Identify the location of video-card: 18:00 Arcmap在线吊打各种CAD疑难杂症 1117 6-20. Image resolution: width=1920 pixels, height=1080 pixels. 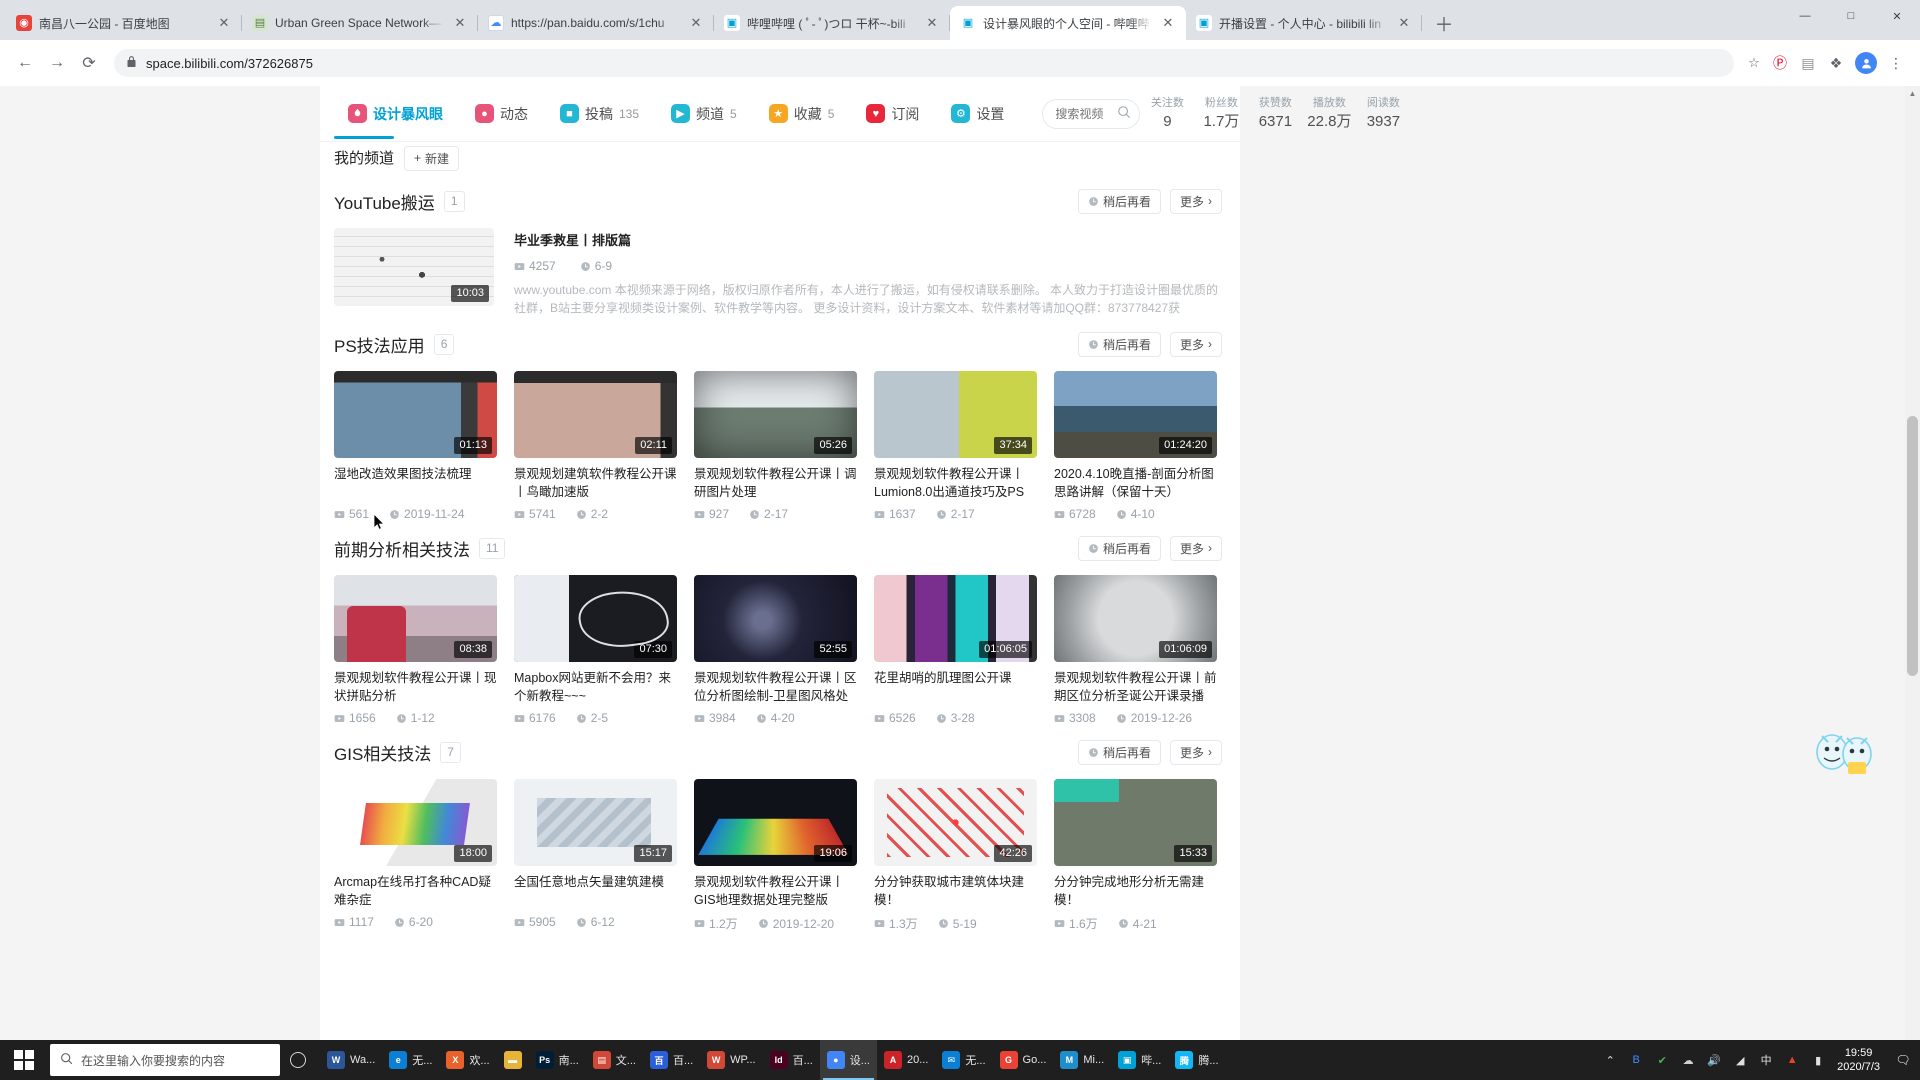
(415, 855).